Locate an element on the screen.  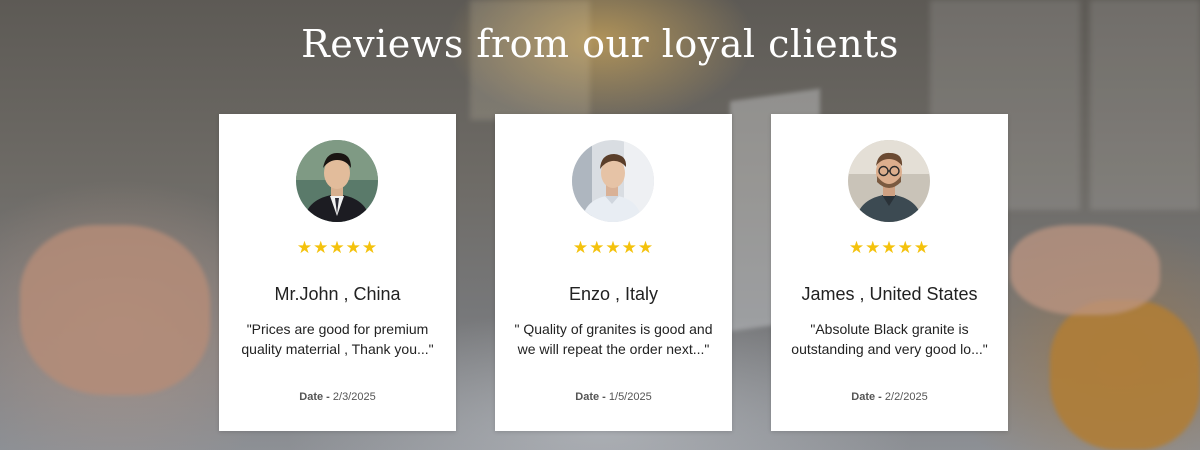
background-hands-right is located at coordinates (1125, 375).